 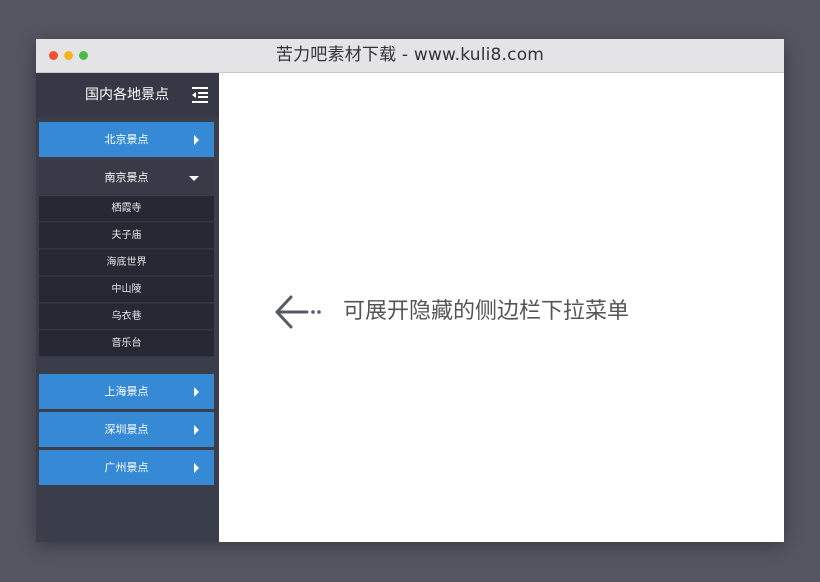 What do you see at coordinates (126, 209) in the screenshot?
I see `submenu-item: 栖霞寺` at bounding box center [126, 209].